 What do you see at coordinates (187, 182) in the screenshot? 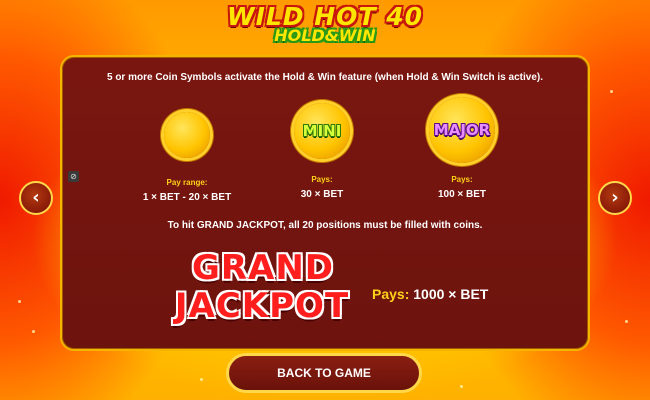
I see `pay-range-label: Pay range:` at bounding box center [187, 182].